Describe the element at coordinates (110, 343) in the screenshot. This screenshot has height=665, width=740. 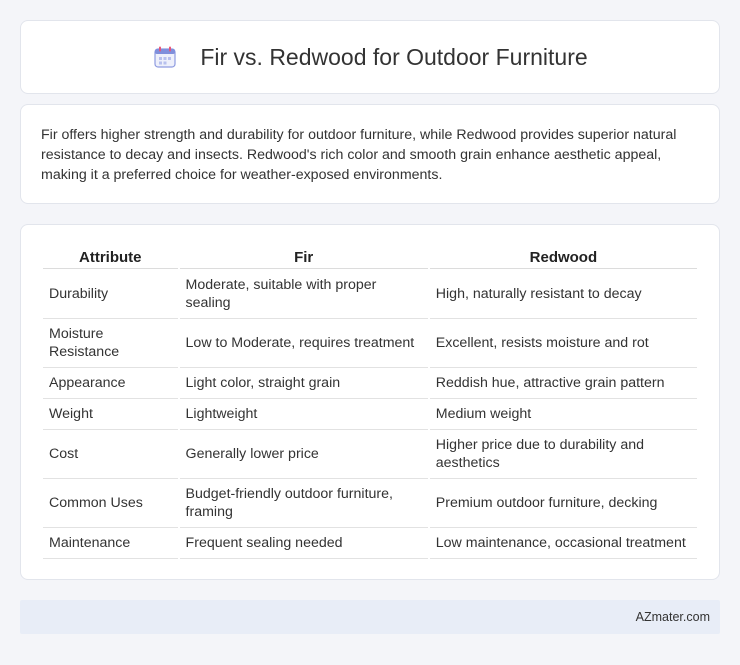
I see `attribute-cell: Moisture Resistance` at that location.